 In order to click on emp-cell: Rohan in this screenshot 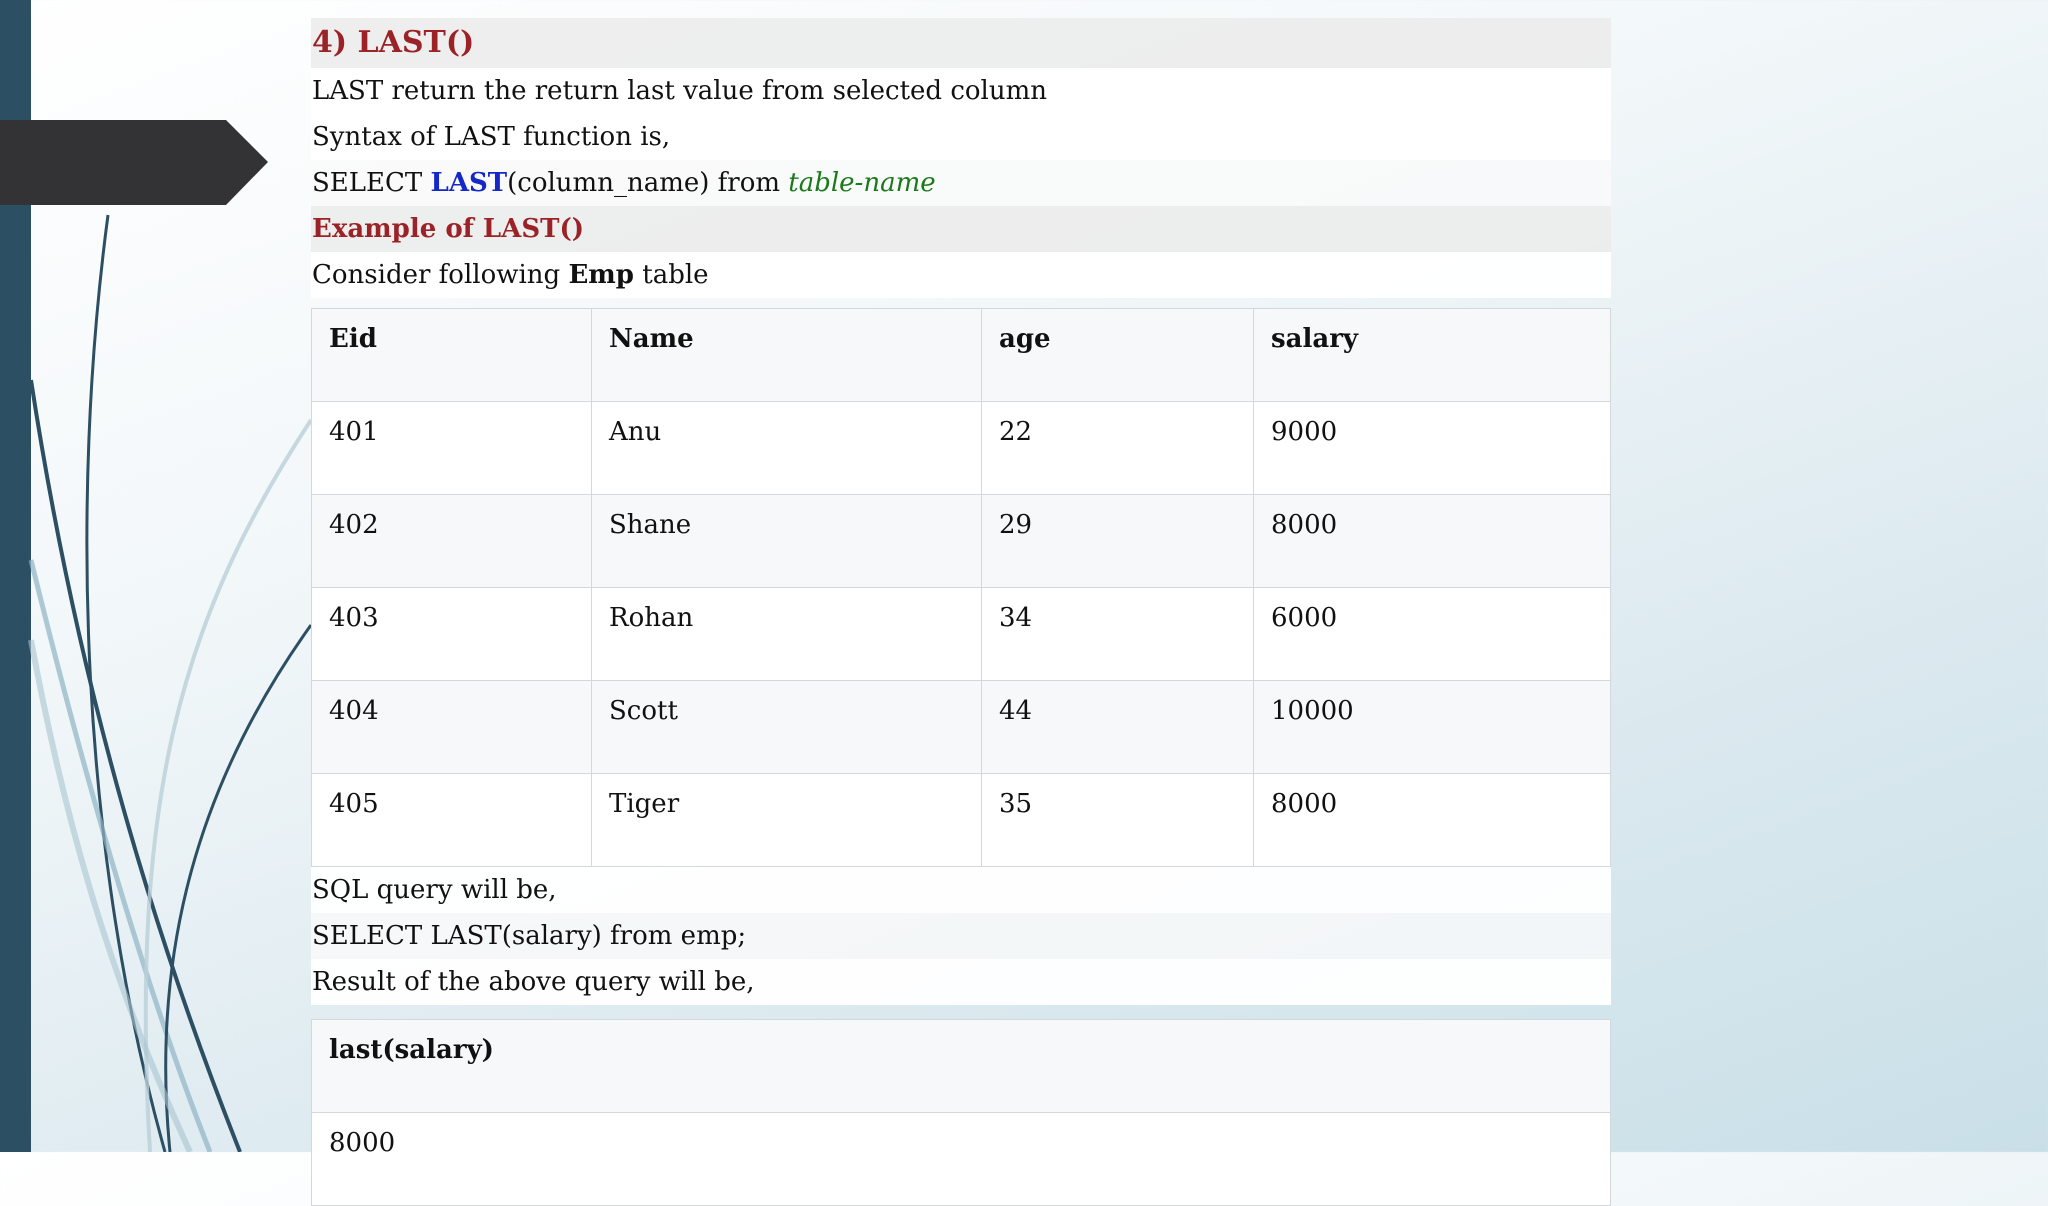, I will do `click(786, 634)`.